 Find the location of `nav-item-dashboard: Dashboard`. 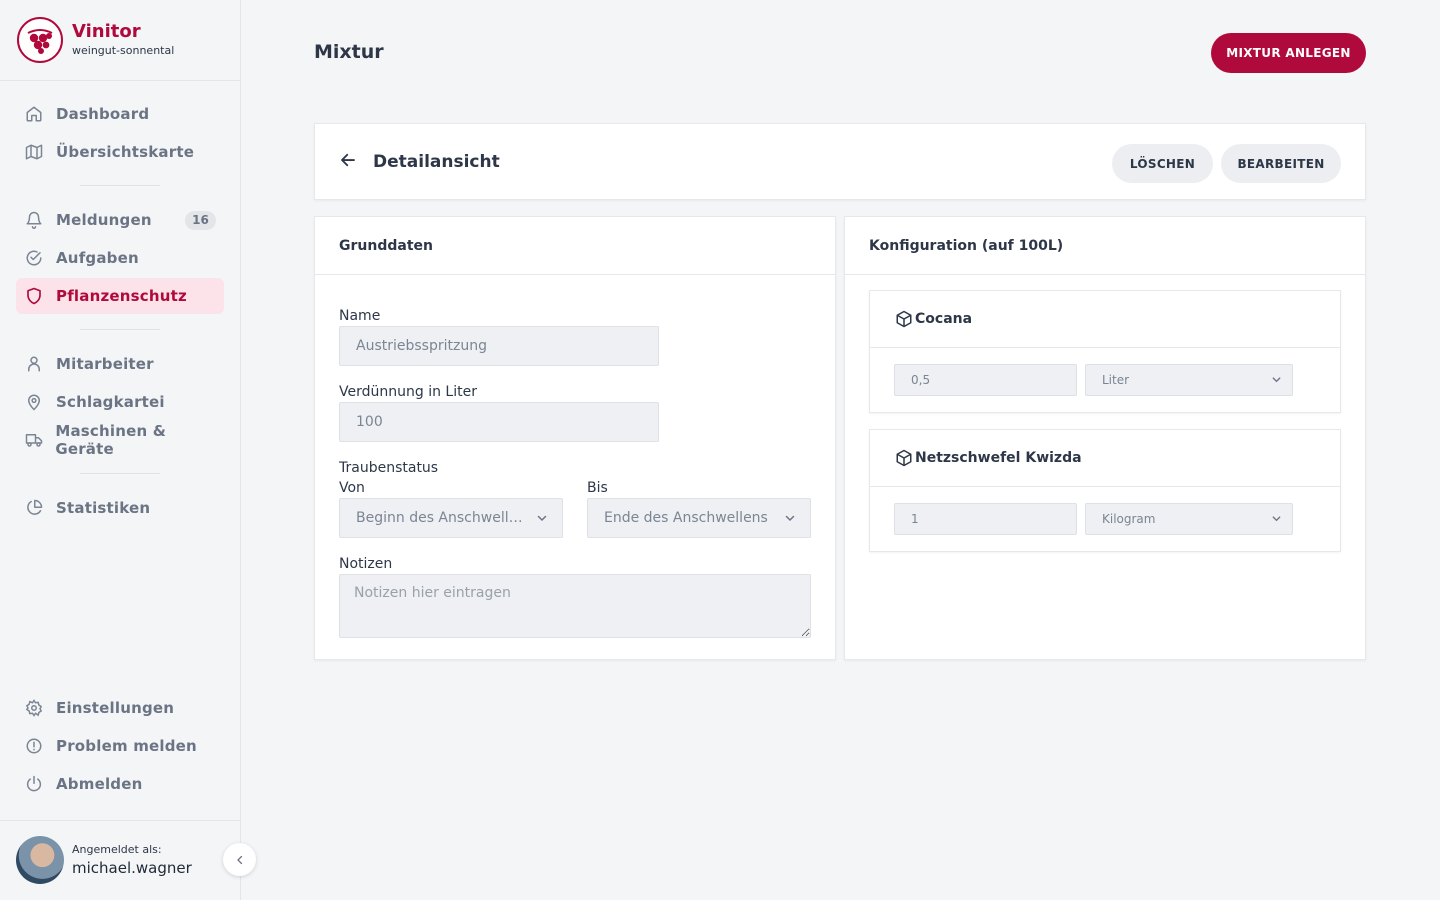

nav-item-dashboard: Dashboard is located at coordinates (120, 114).